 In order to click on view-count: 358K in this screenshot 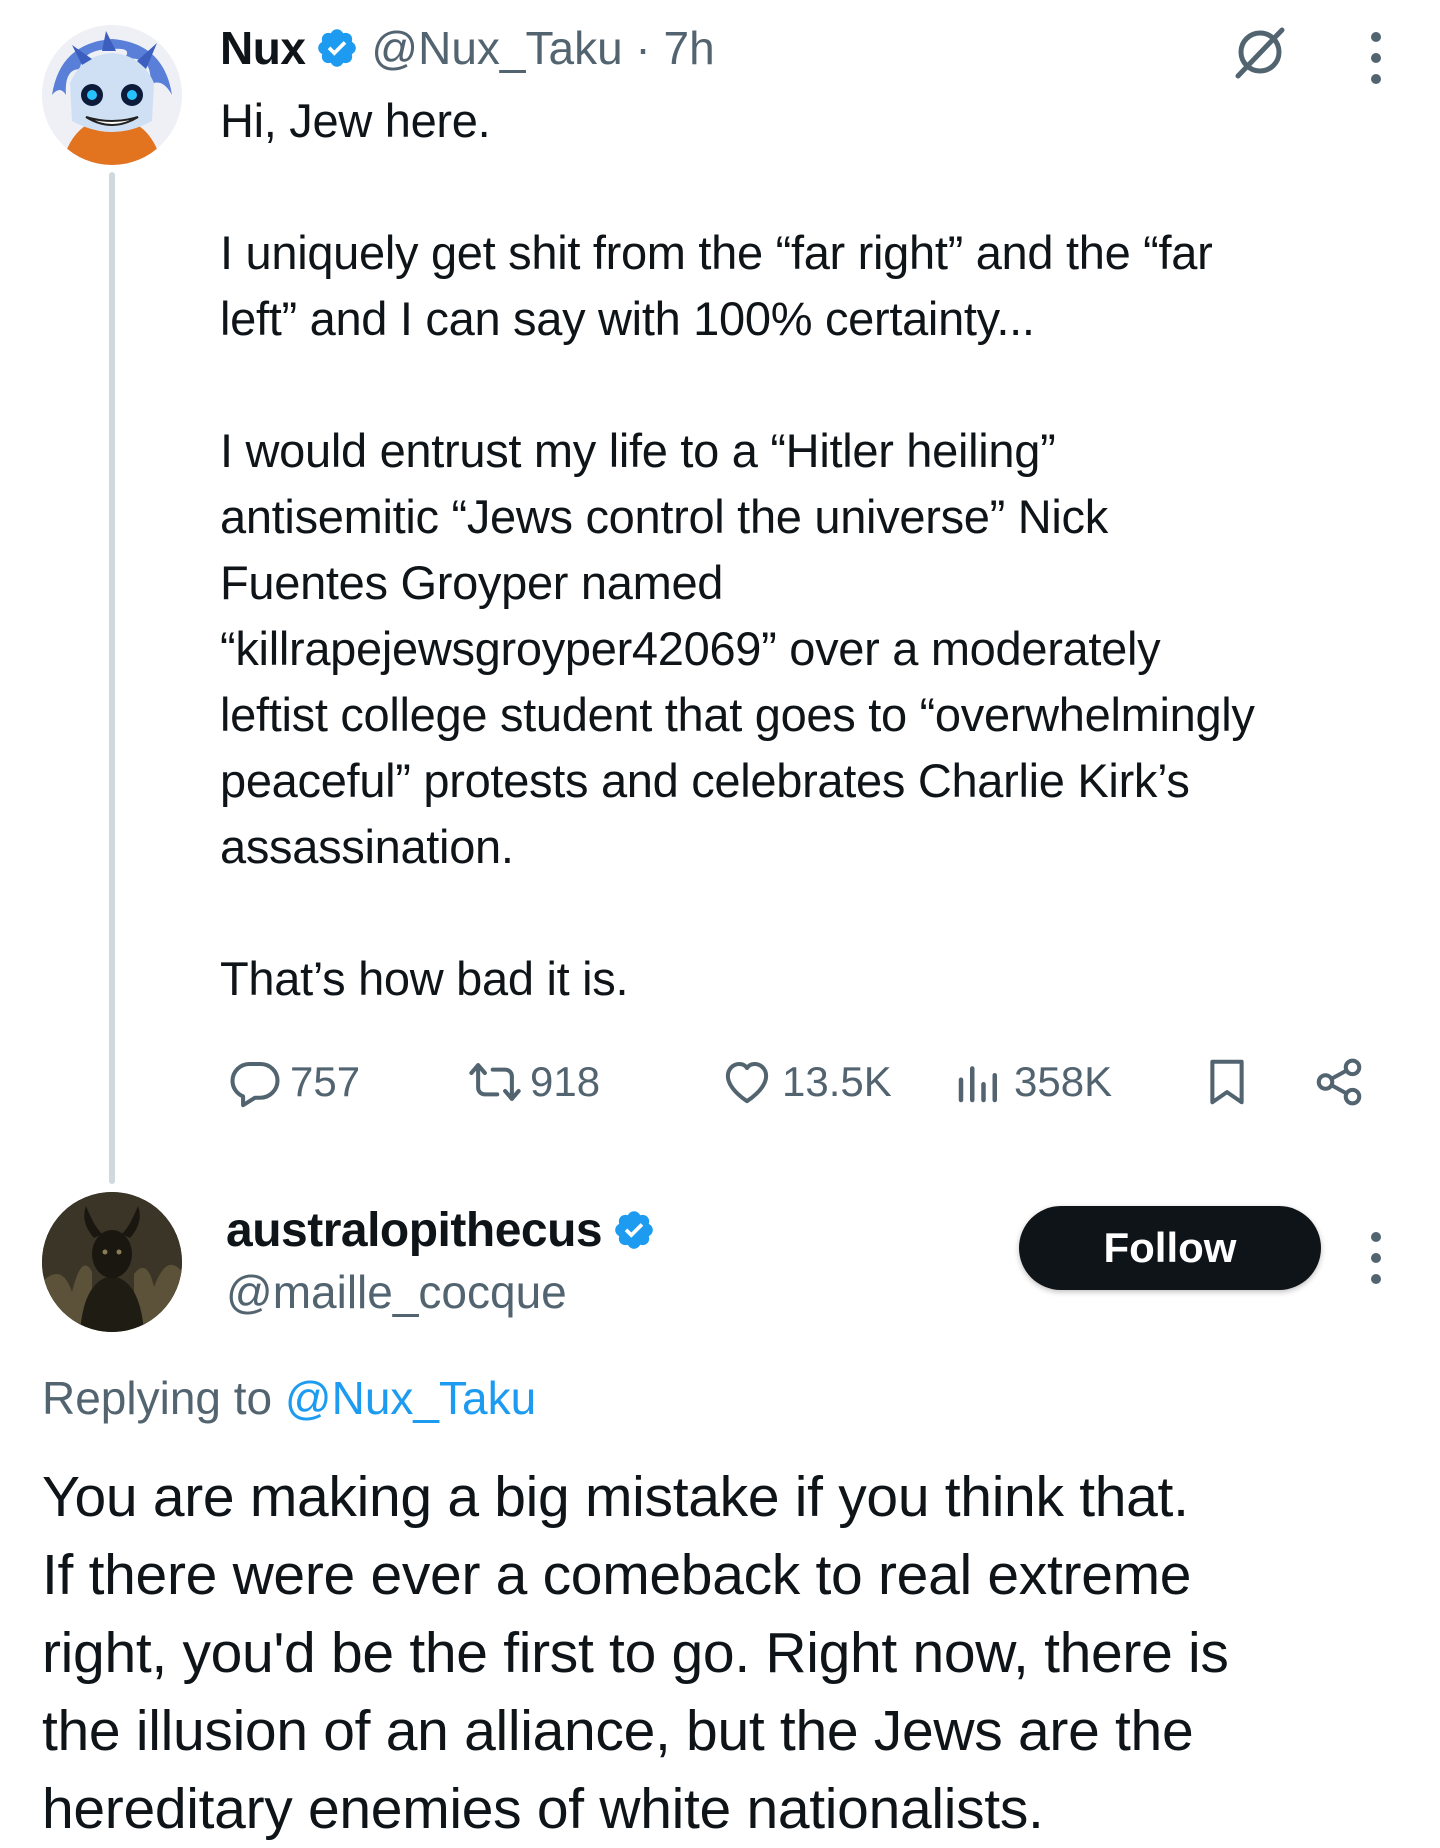, I will do `click(1063, 1081)`.